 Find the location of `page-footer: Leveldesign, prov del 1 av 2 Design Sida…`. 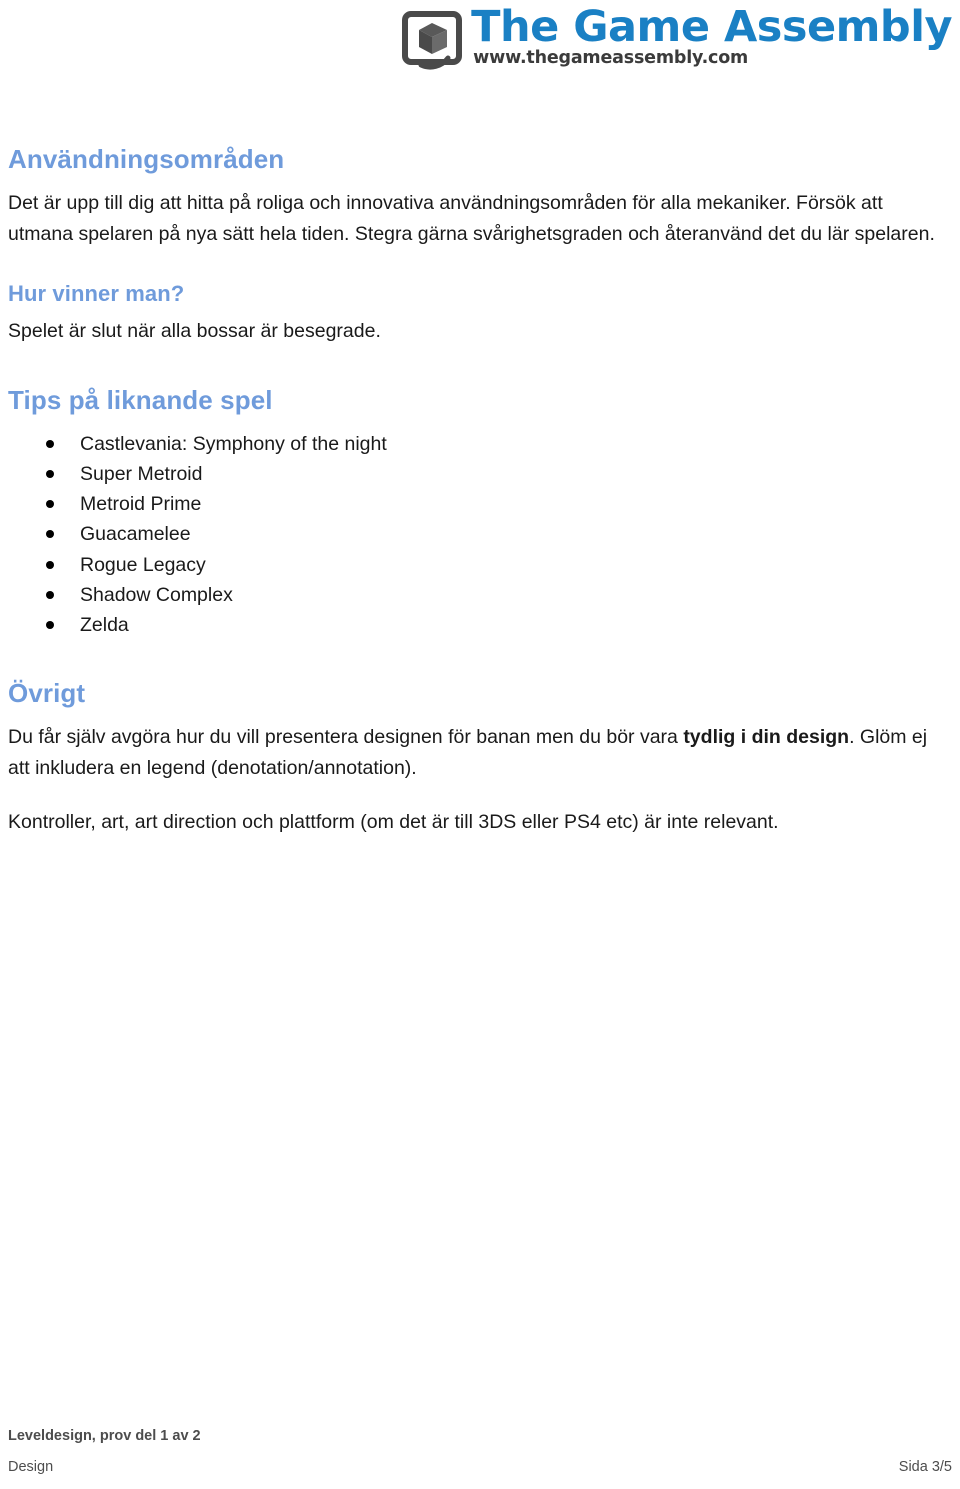

page-footer: Leveldesign, prov del 1 av 2 Design Sida… is located at coordinates (480, 1451).